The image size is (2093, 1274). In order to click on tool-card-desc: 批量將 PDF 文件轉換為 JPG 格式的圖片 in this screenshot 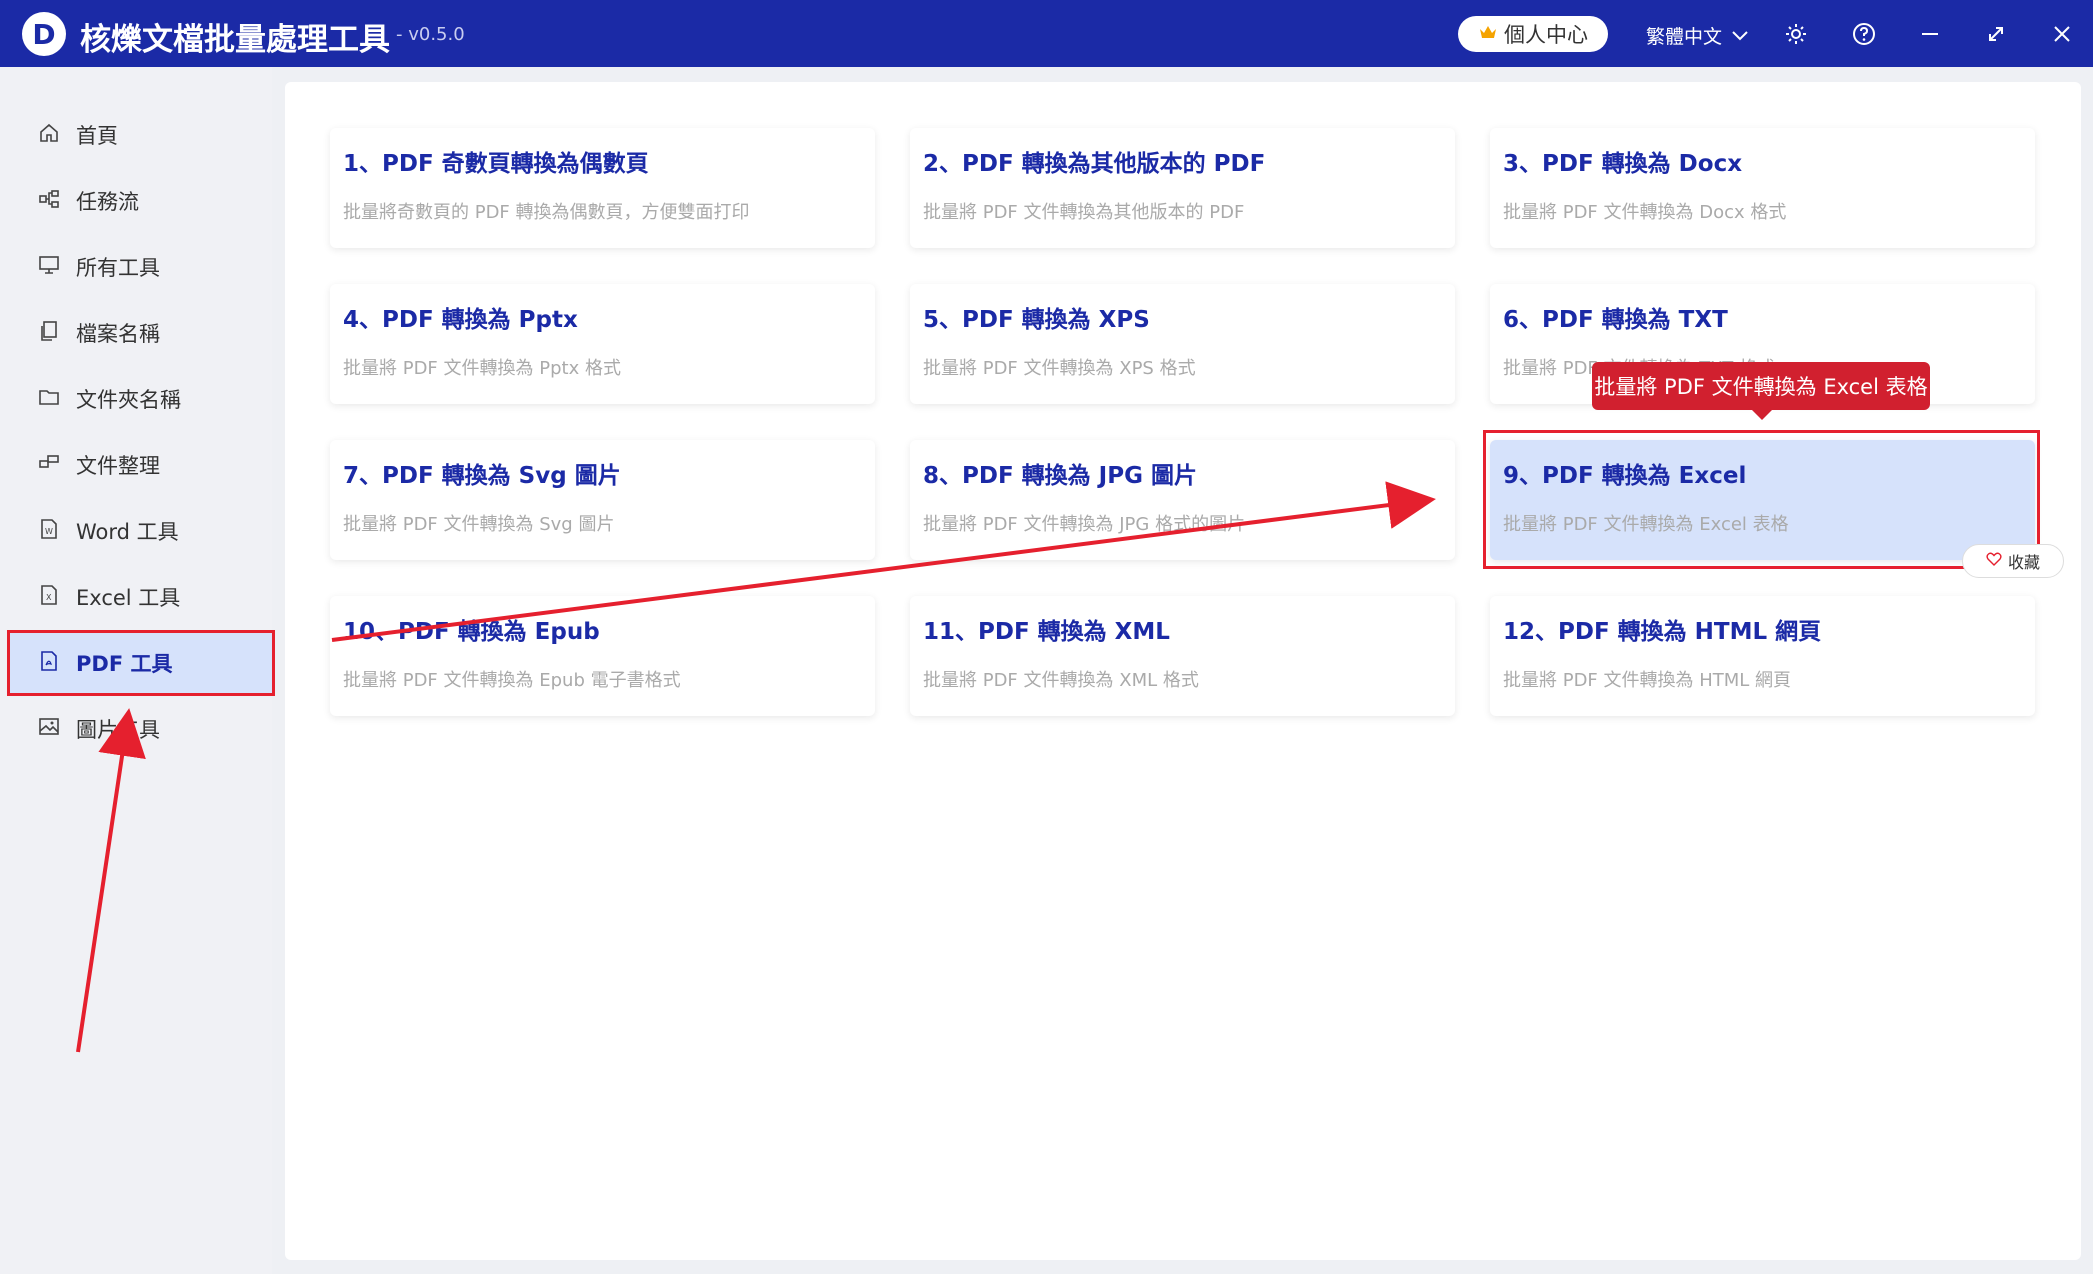, I will do `click(1084, 524)`.